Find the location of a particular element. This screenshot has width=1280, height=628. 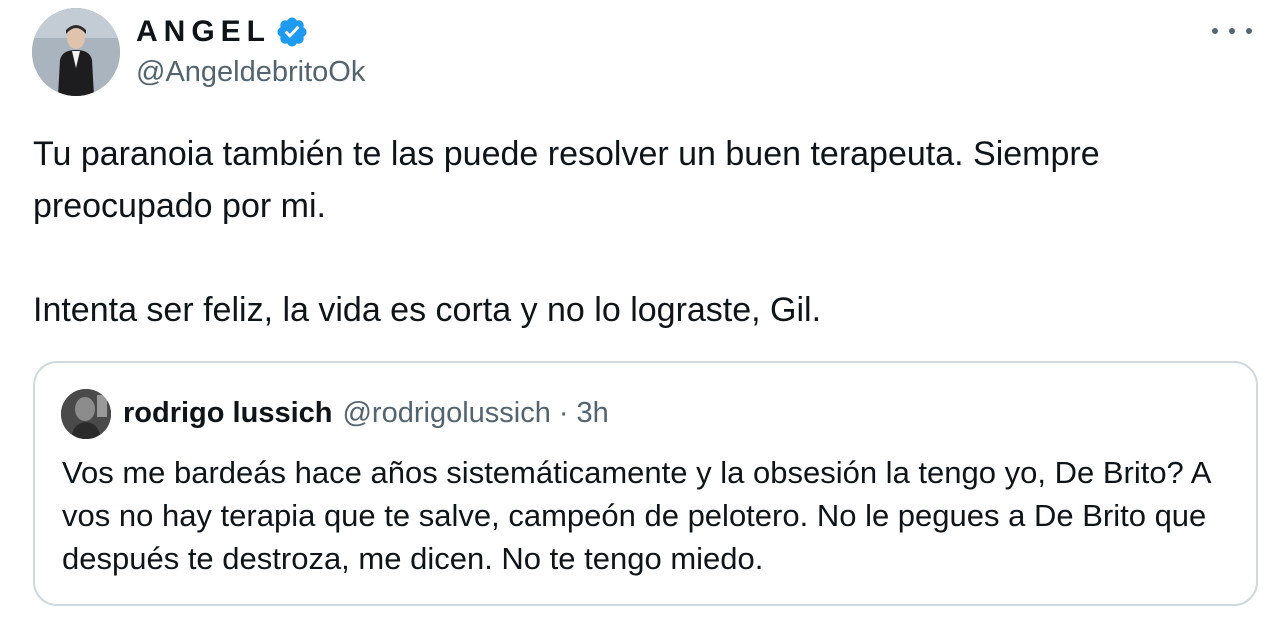

quoted-handle: @rodrigolussich is located at coordinates (446, 413).